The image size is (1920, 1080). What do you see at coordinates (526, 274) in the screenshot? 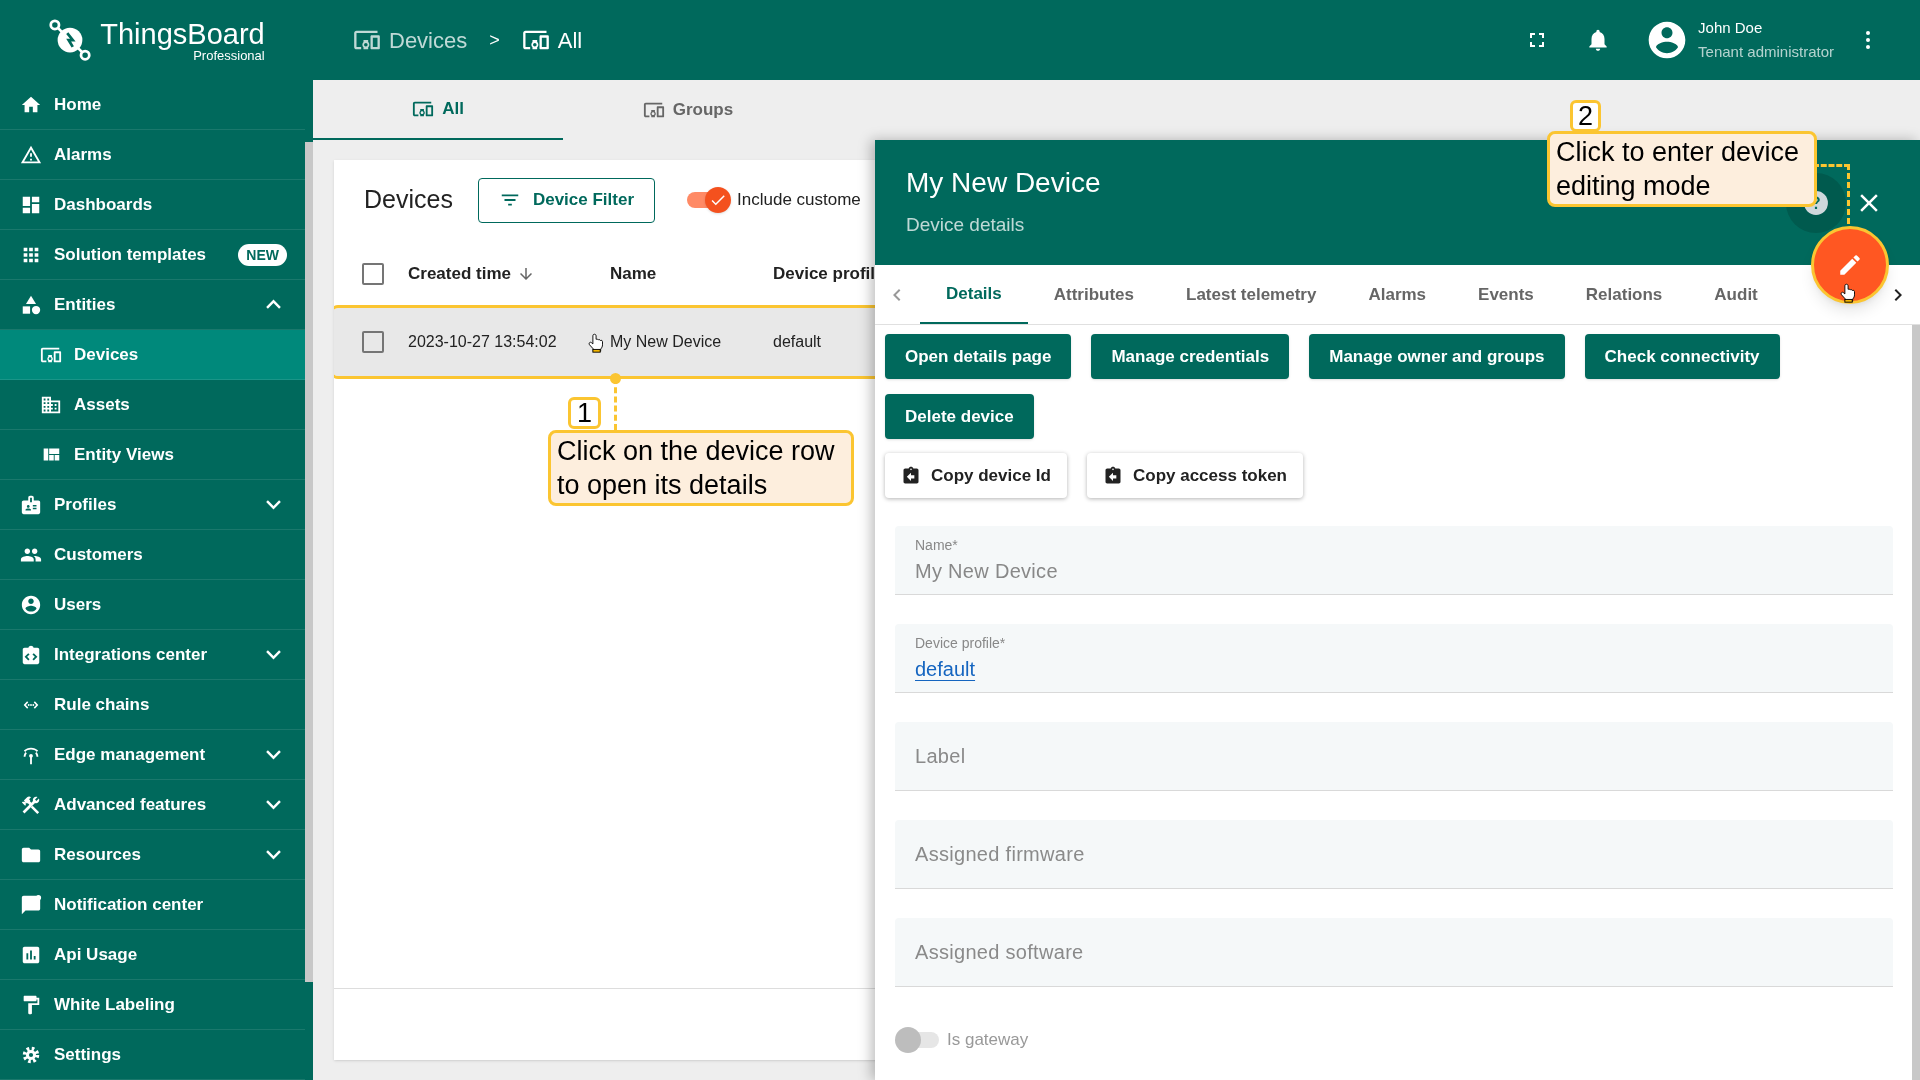
I see `sort-down-icon` at bounding box center [526, 274].